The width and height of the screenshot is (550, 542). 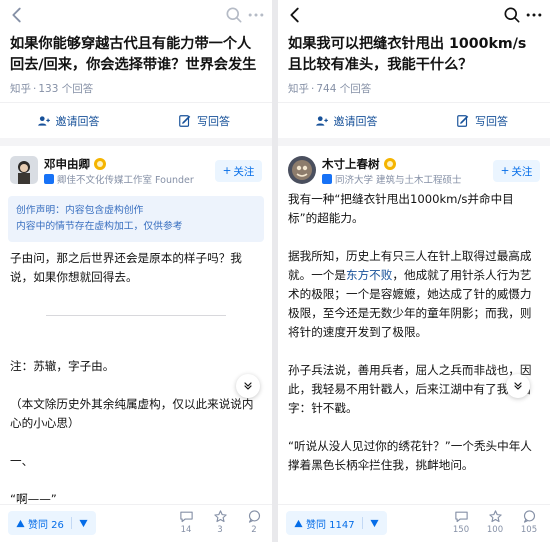 I want to click on comment-count: 14, so click(x=186, y=530).